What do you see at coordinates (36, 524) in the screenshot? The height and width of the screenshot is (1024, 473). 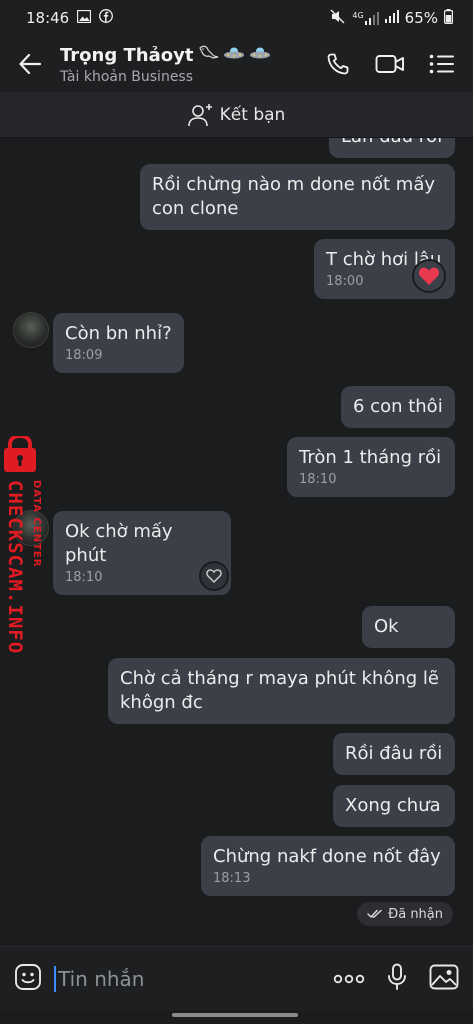 I see `watermark-subtext: DATA CENTER` at bounding box center [36, 524].